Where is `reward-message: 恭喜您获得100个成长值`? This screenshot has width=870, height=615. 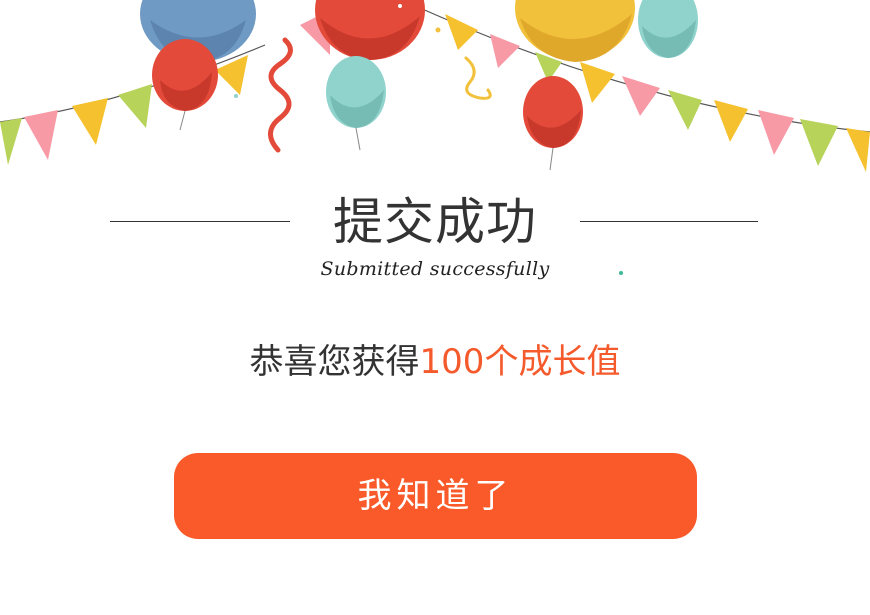 reward-message: 恭喜您获得100个成长值 is located at coordinates (435, 362).